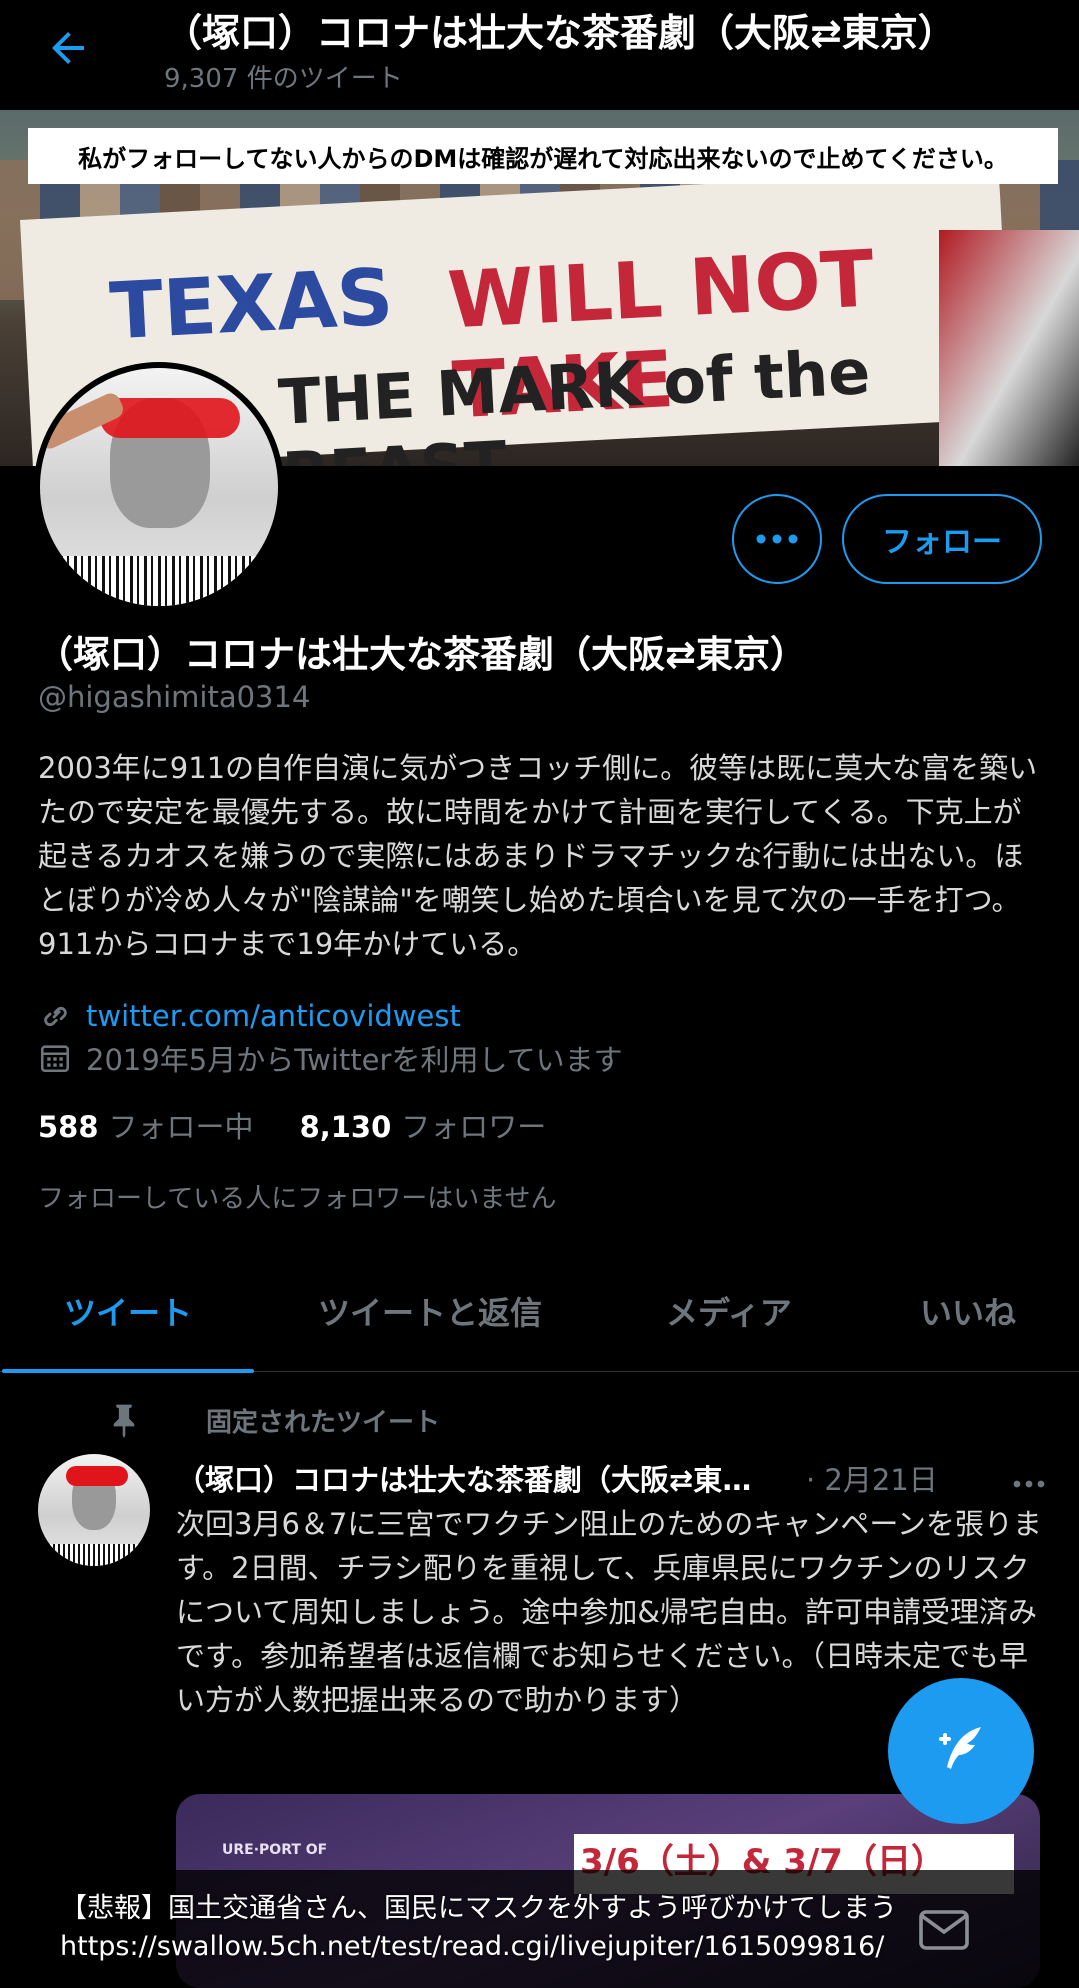 The width and height of the screenshot is (1079, 1988). I want to click on caption-title: 【悲報】国土交通省さん、国民にマスクを外すよう呼びかけてしまう, so click(478, 1908).